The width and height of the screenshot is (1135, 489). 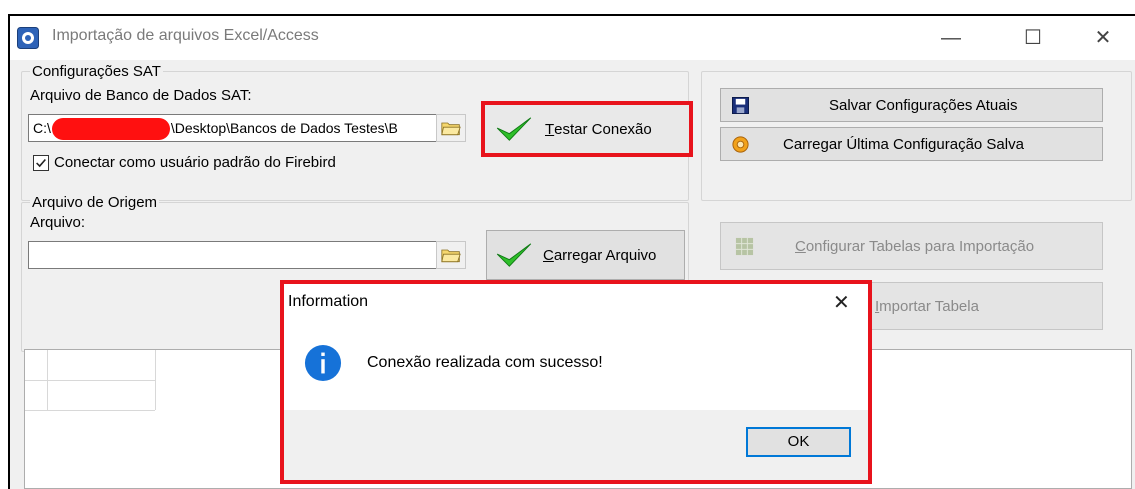 I want to click on import-table-label: mportar Tabela, so click(x=929, y=306).